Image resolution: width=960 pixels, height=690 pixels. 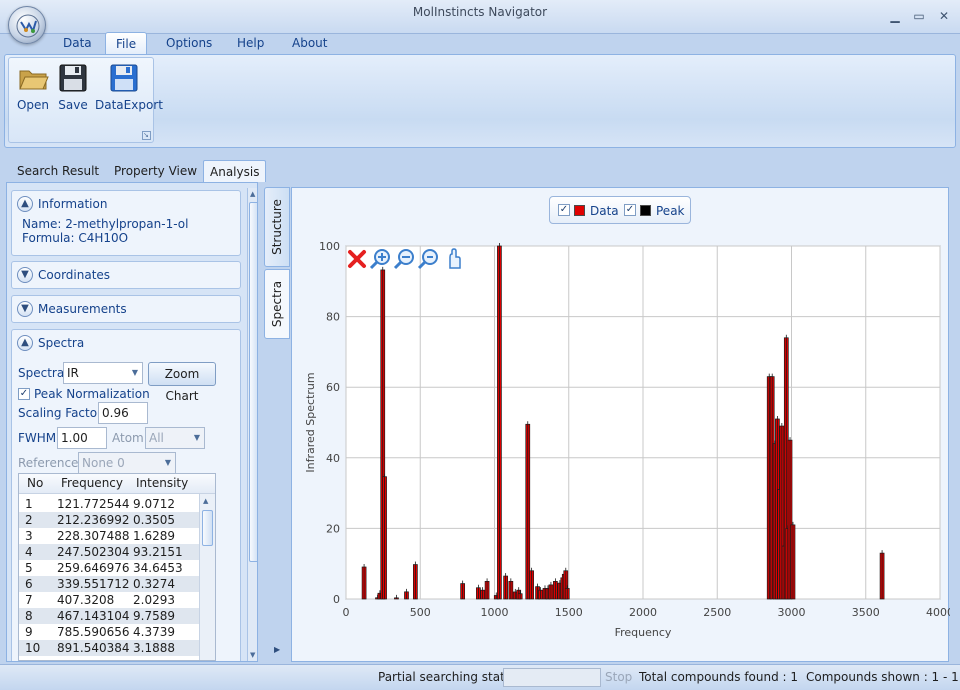 I want to click on ribbon-group-file: Open Save DataExport ↘, so click(x=85, y=100).